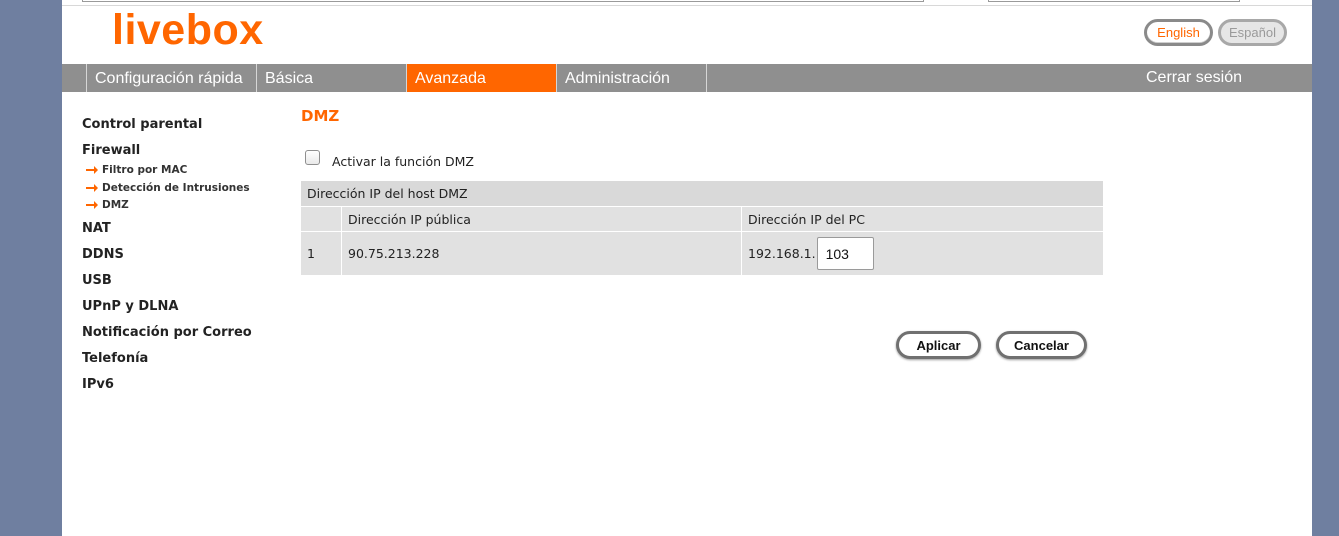 This screenshot has width=1339, height=536. Describe the element at coordinates (312, 157) in the screenshot. I see `dmz-enable-checkbox` at that location.